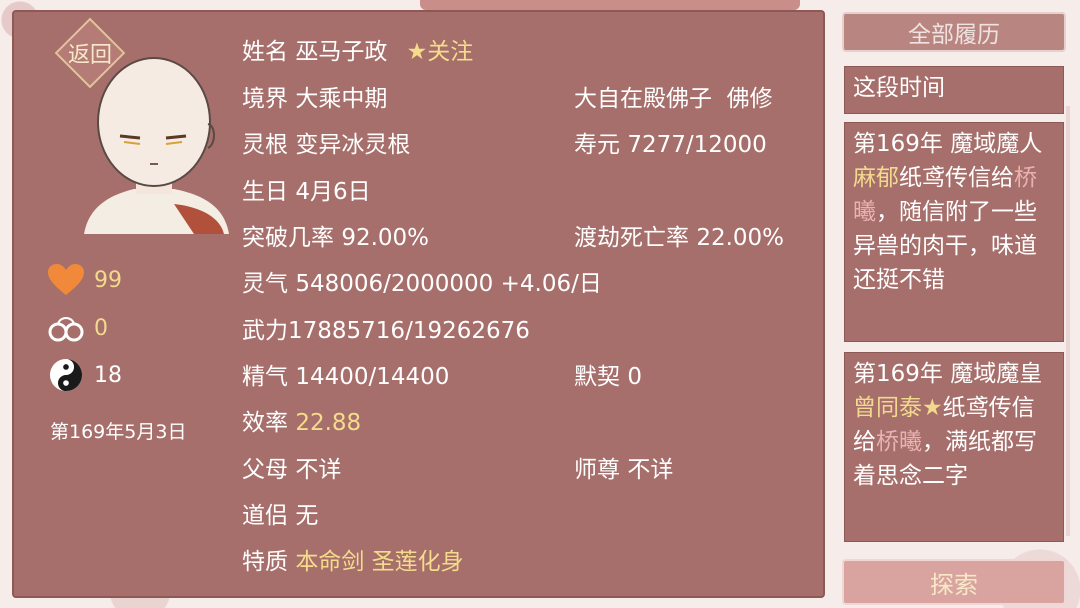 Image resolution: width=1080 pixels, height=608 pixels. I want to click on efficiency-row: 效率 22.88, so click(302, 423).